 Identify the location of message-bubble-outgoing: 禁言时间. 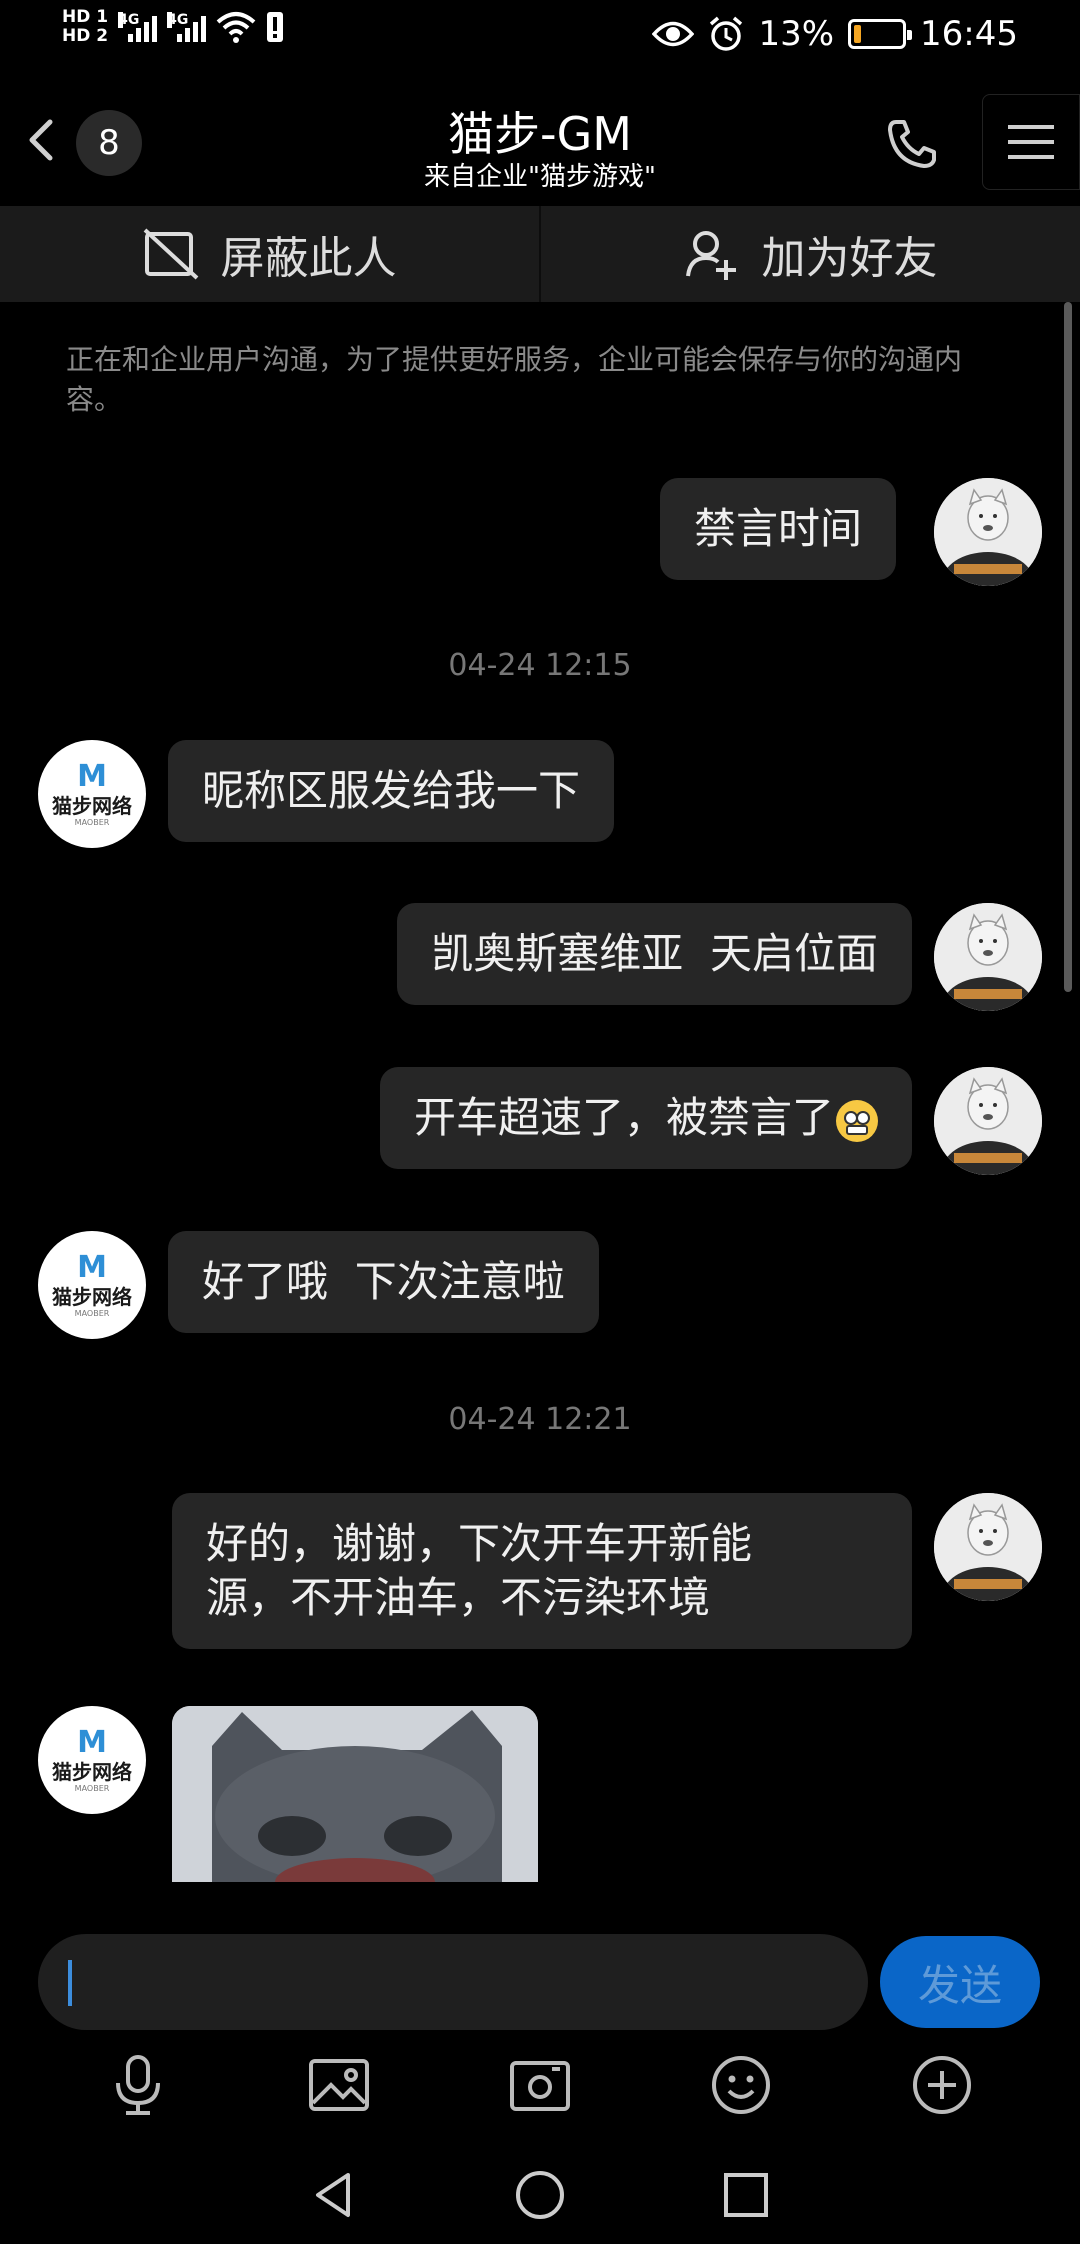
(778, 529).